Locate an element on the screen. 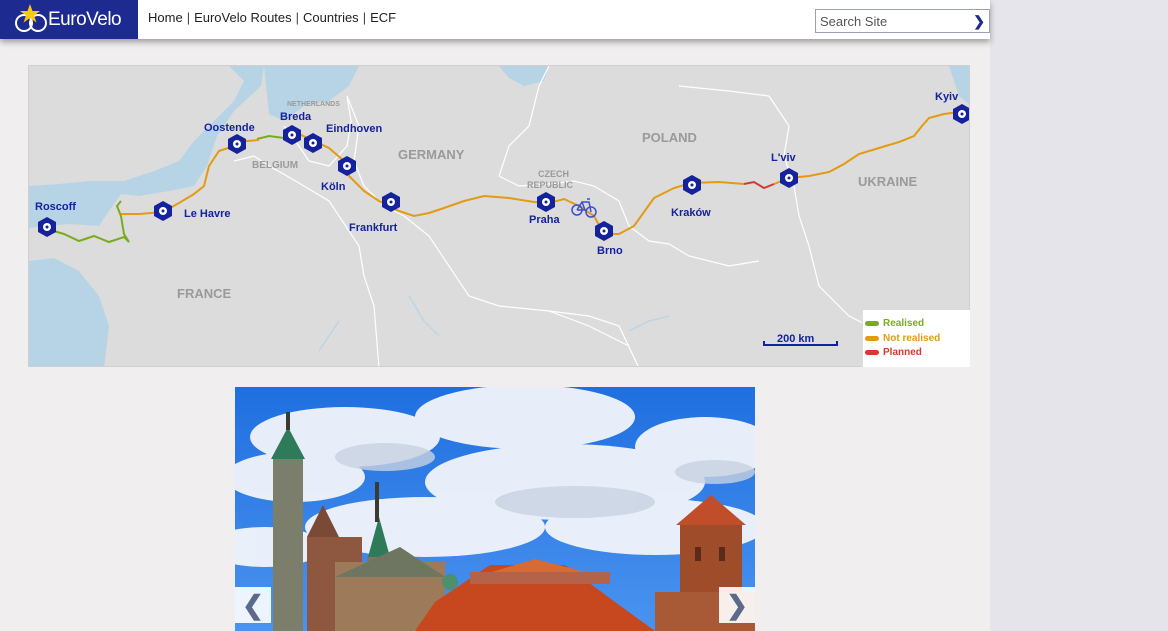  nav-eurovelo-routes: EuroVelo Routes is located at coordinates (243, 17).